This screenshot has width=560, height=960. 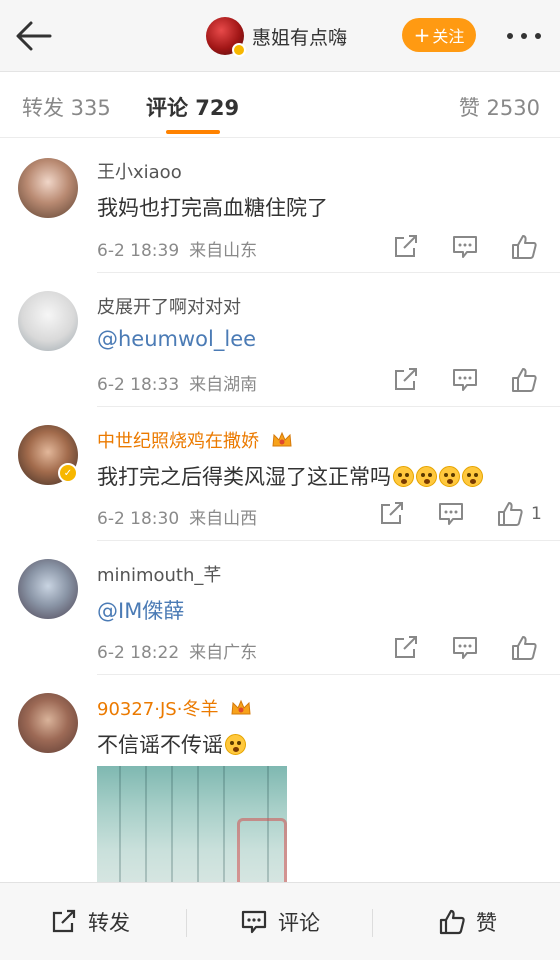 I want to click on comment-meta: 6-2 18:39 来自山东, so click(x=177, y=248).